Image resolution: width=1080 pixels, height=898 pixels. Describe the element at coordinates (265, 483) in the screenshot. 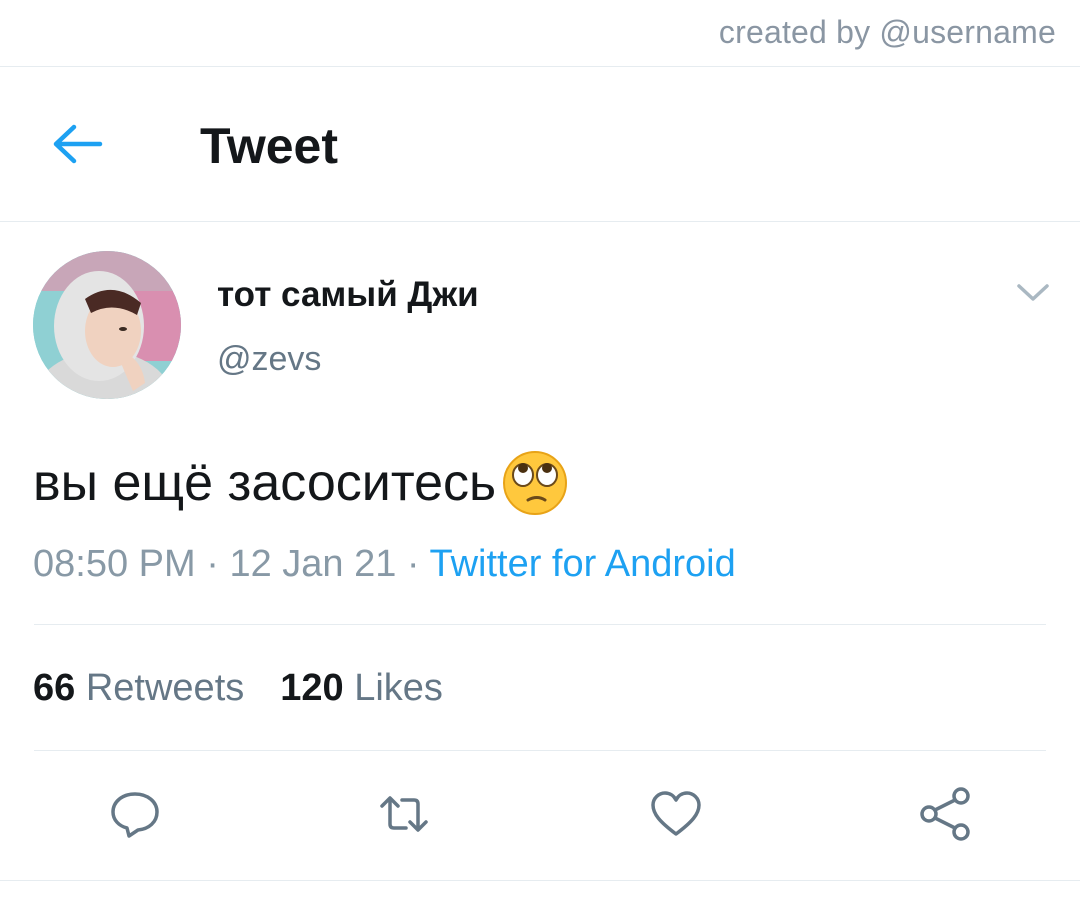

I see `tweet-text: вы ещё засоситесь` at that location.